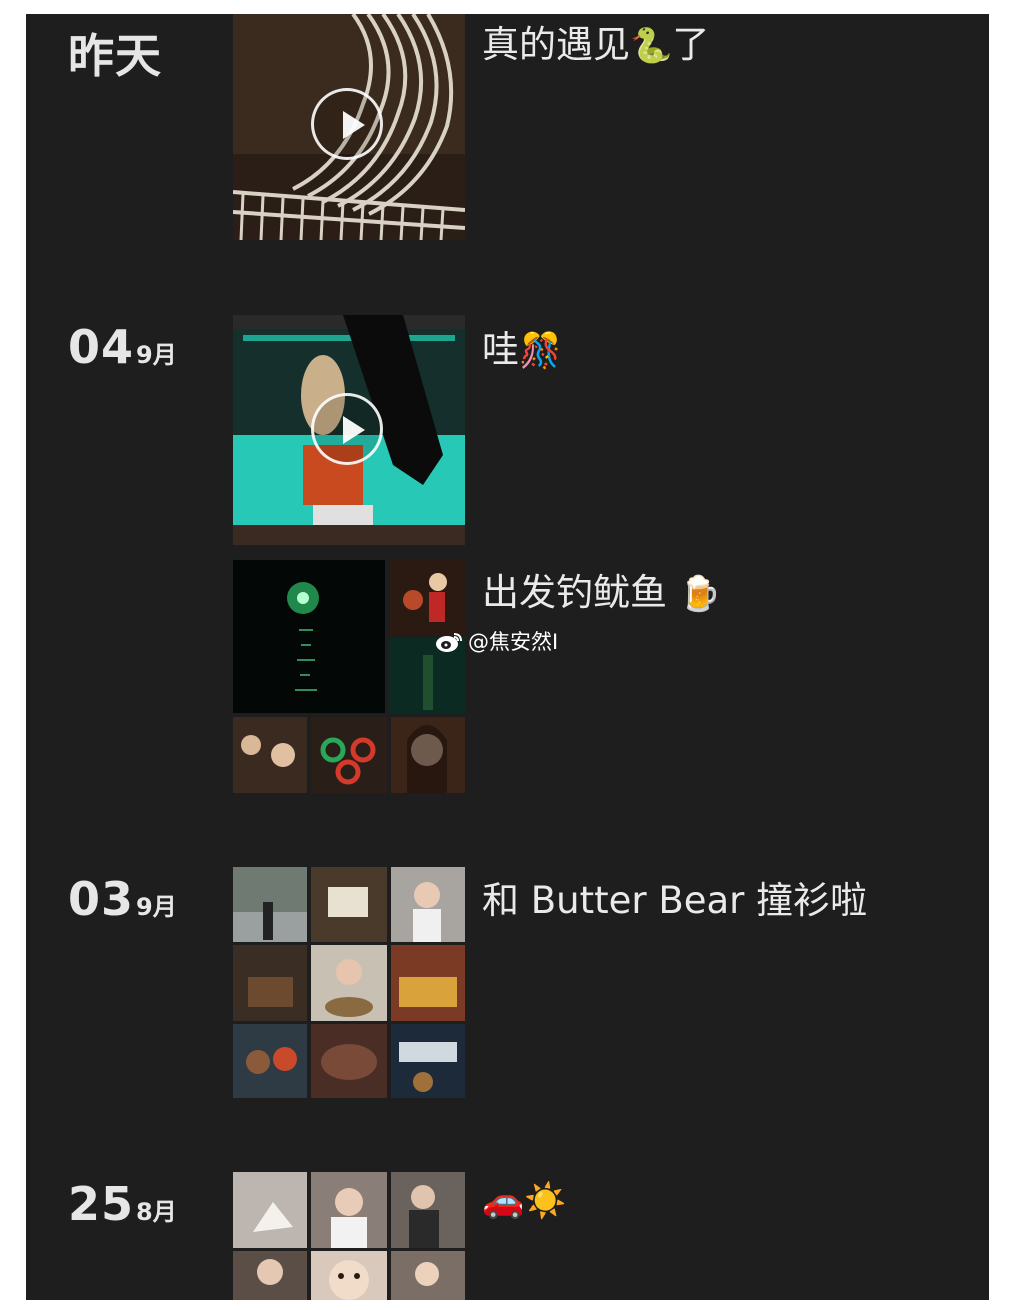 The height and width of the screenshot is (1310, 1012). I want to click on date-day: 04, so click(101, 347).